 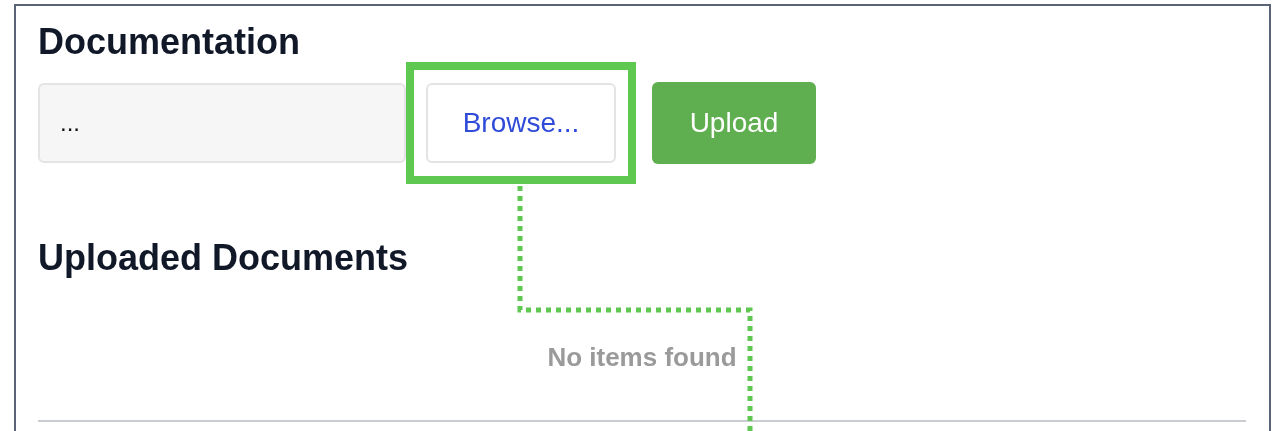 I want to click on section-title: Documentation, so click(x=169, y=42).